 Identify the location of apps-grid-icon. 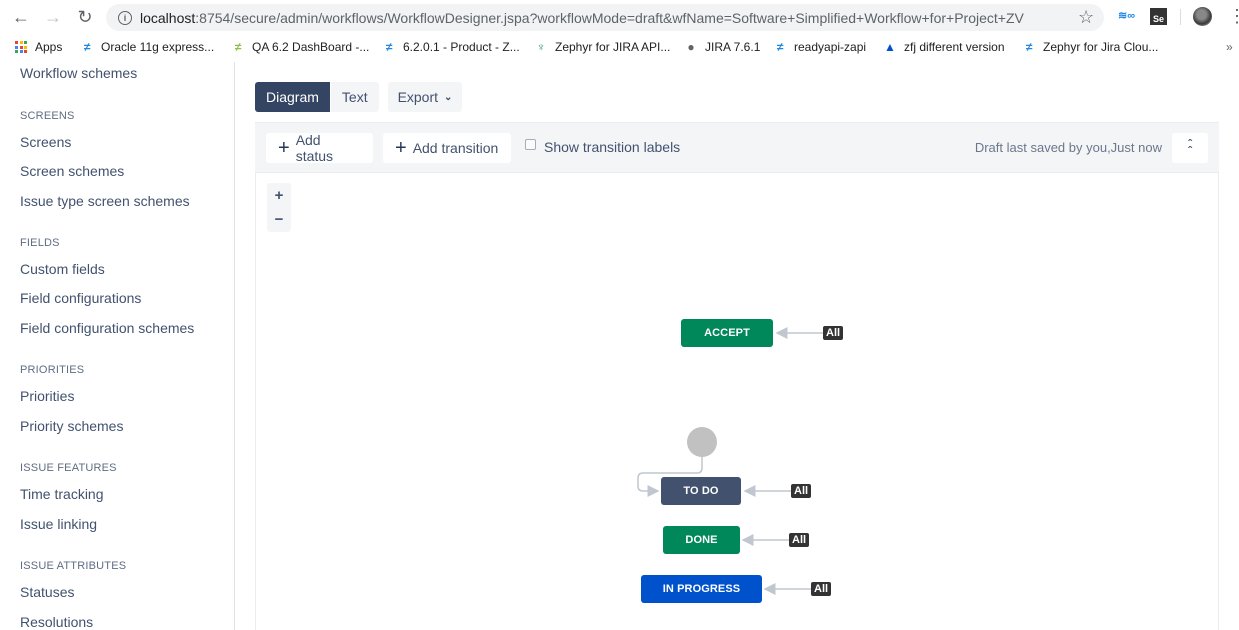
(21, 47).